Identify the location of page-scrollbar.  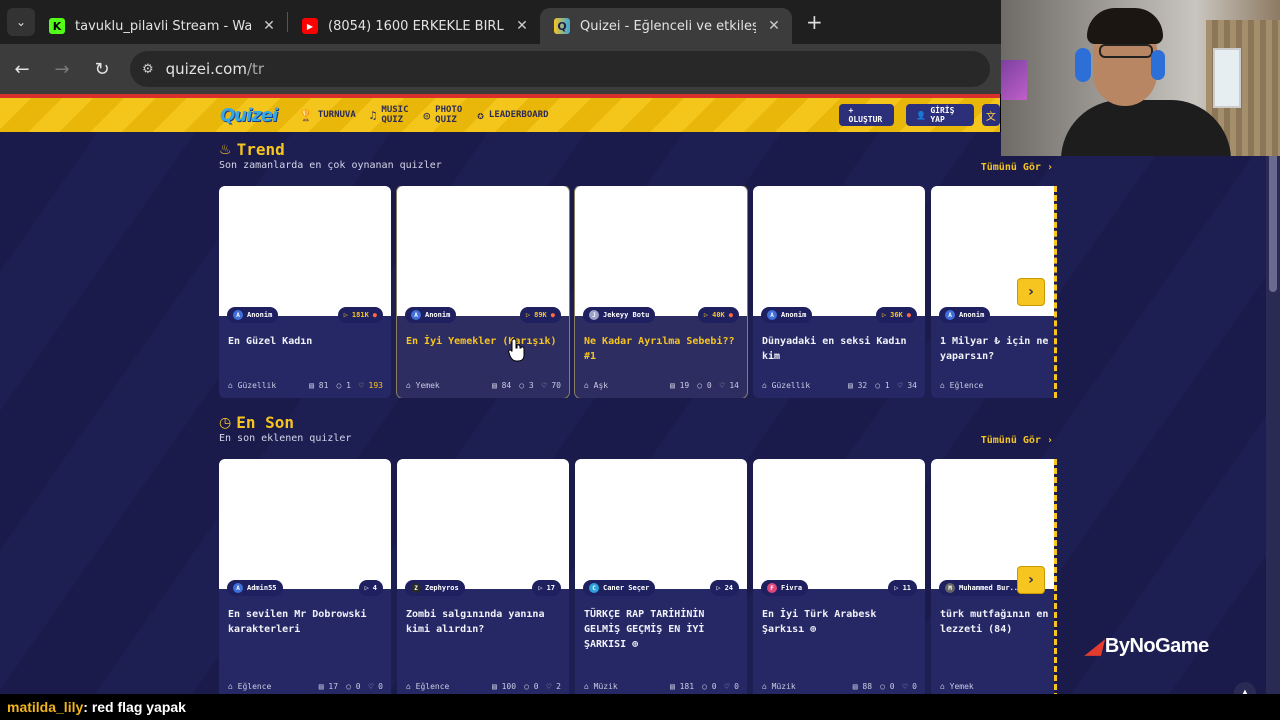
(1273, 426).